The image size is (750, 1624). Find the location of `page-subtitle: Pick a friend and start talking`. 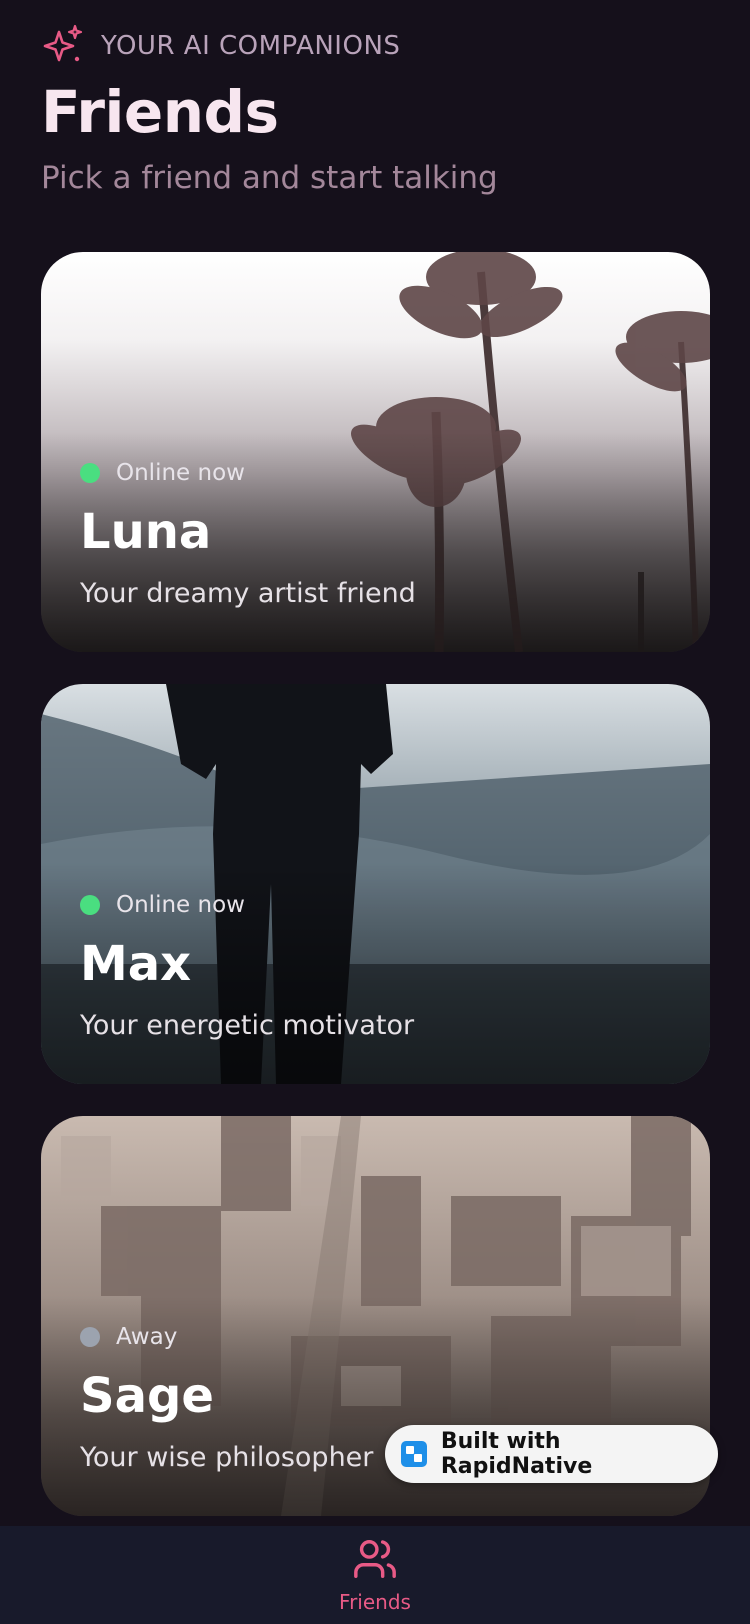

page-subtitle: Pick a friend and start talking is located at coordinates (269, 178).